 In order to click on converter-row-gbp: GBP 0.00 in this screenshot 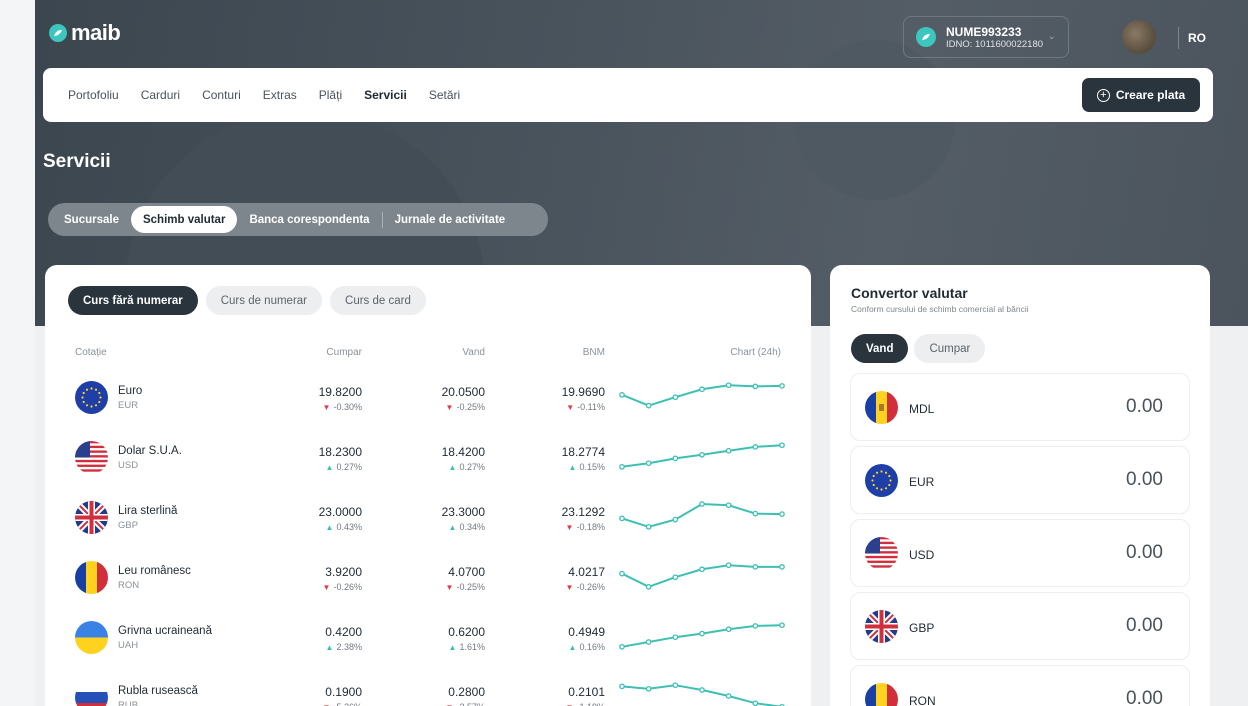, I will do `click(1020, 626)`.